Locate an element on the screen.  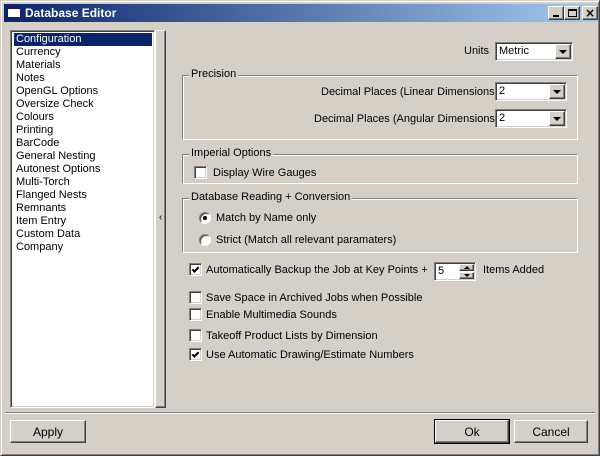
precision-group-title: Precision is located at coordinates (214, 74).